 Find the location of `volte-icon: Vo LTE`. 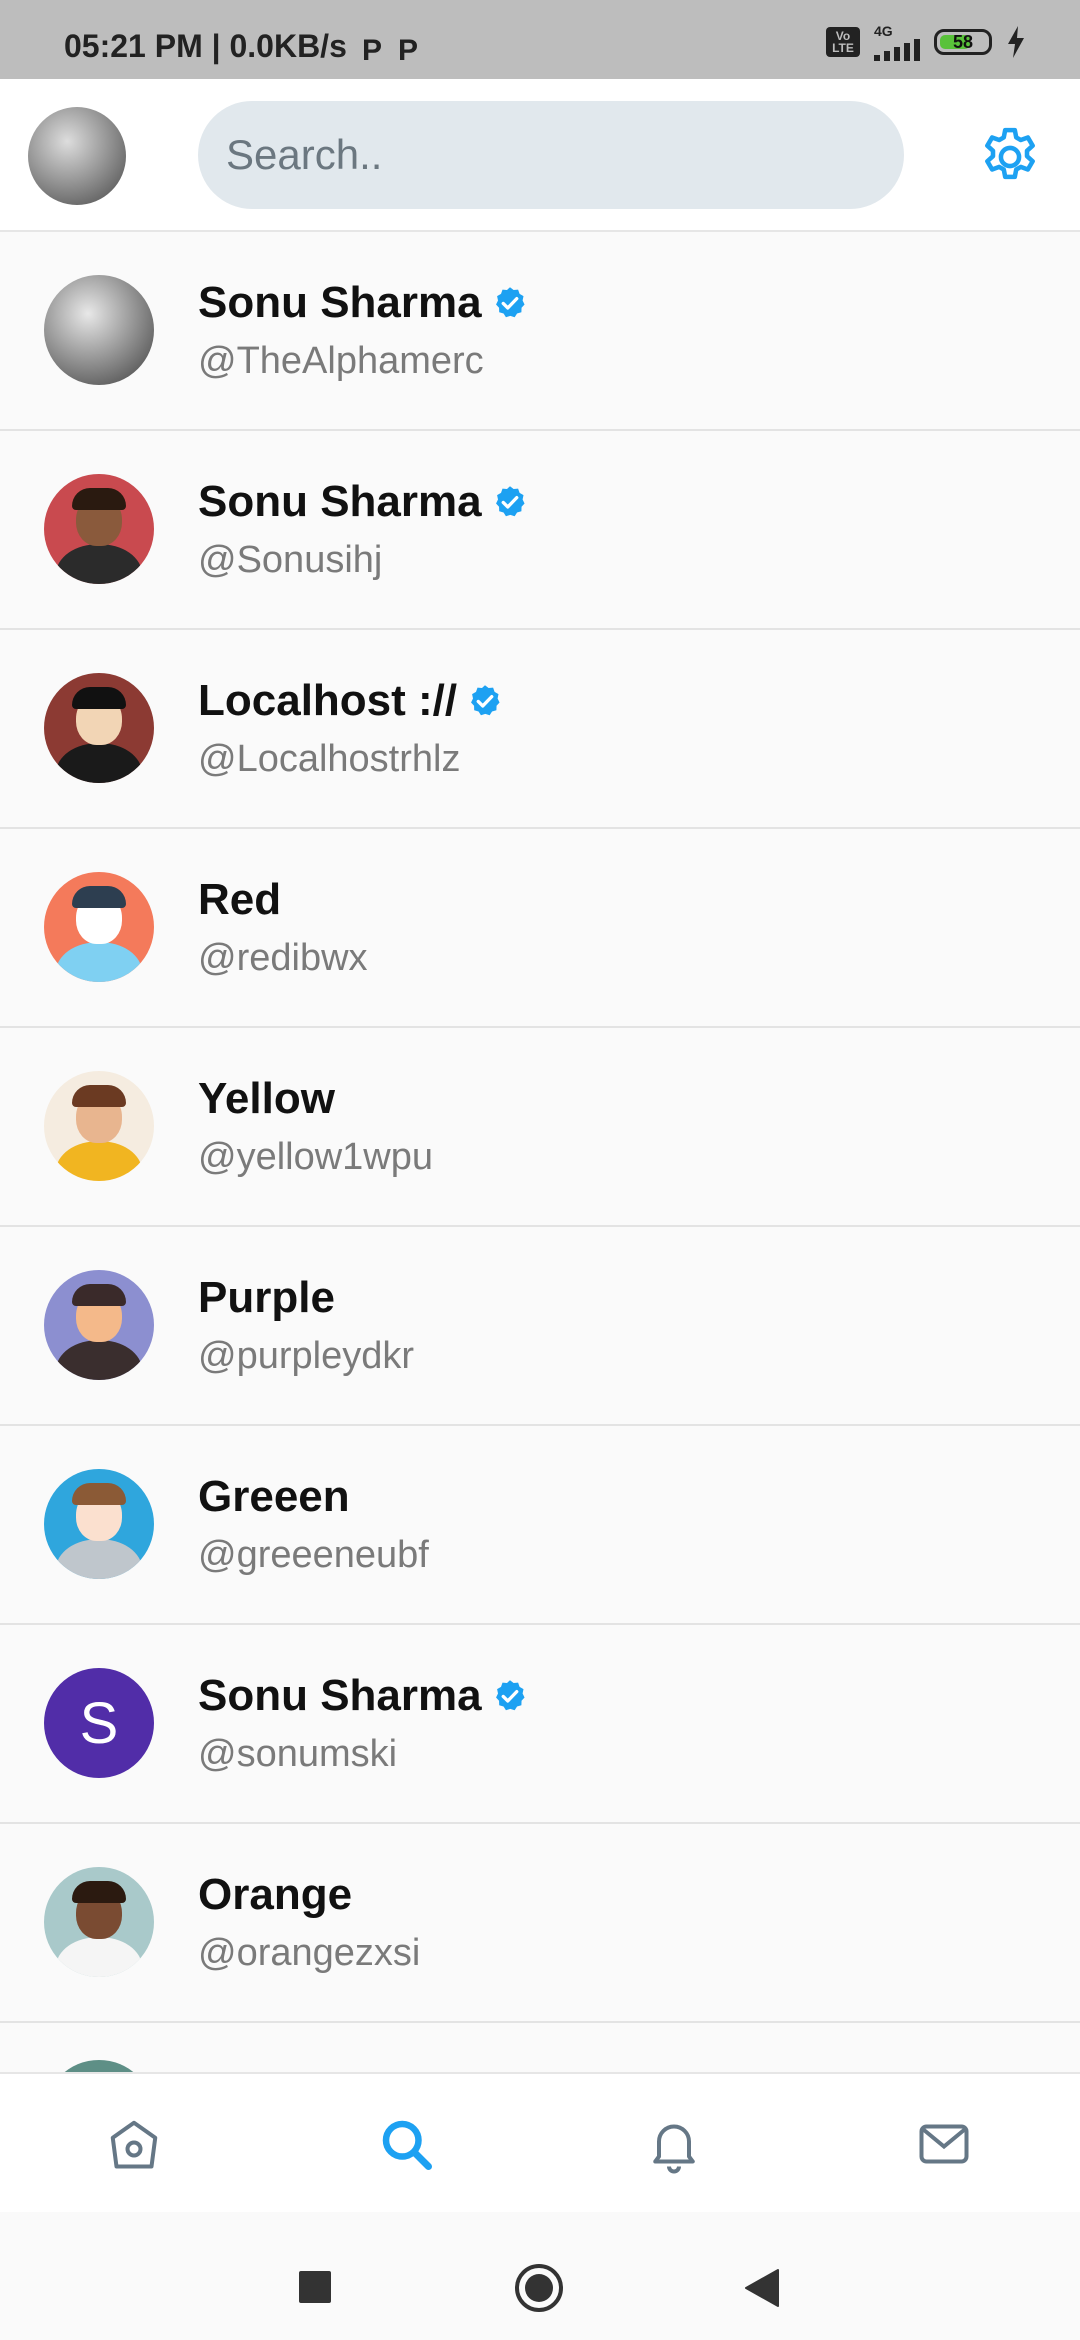

volte-icon: Vo LTE is located at coordinates (843, 42).